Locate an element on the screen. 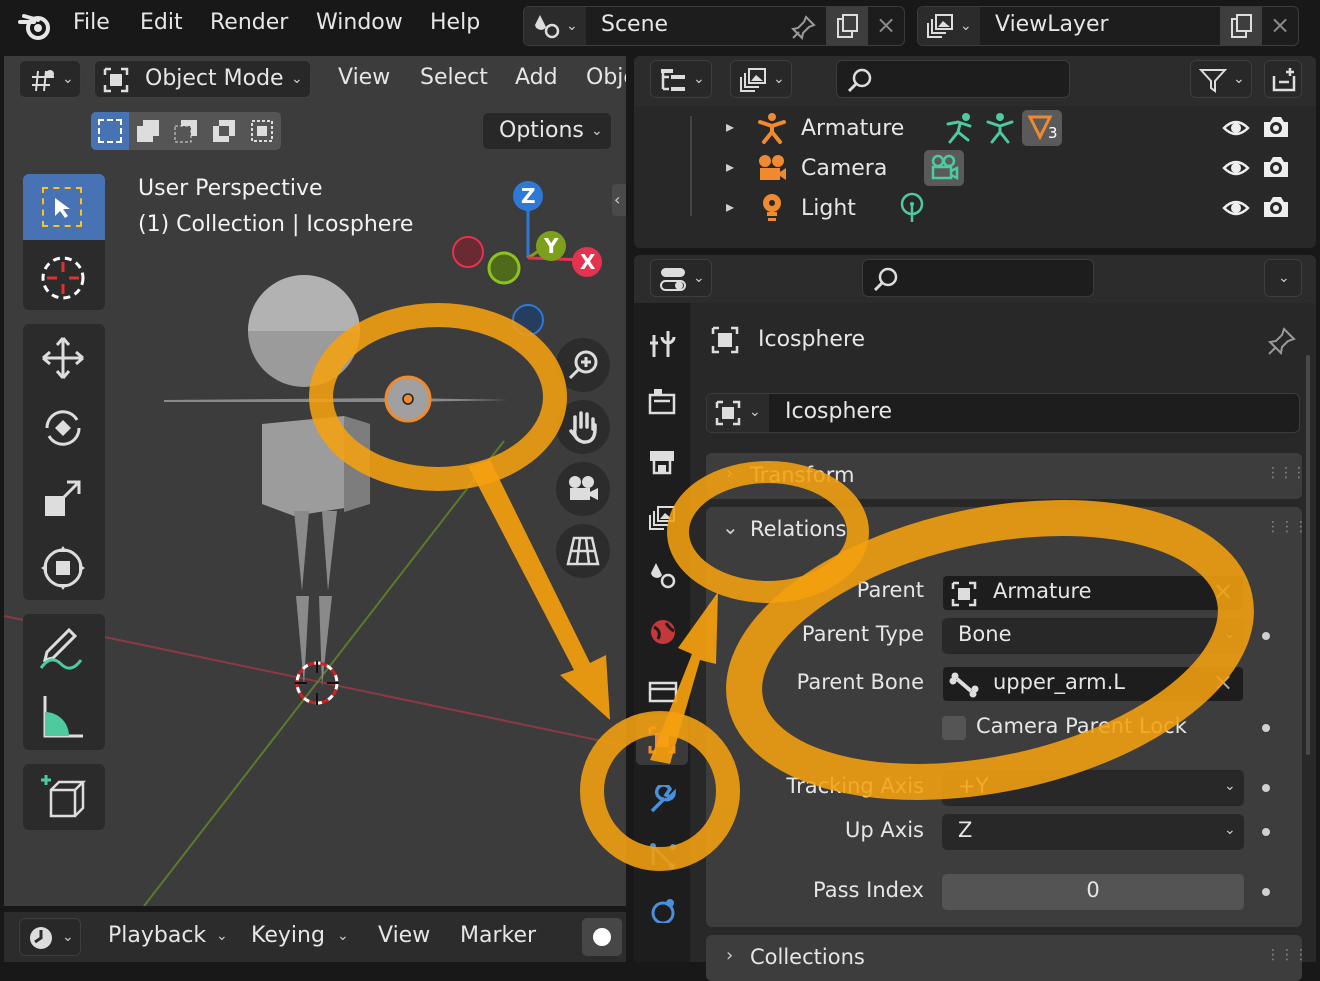 The width and height of the screenshot is (1320, 981). pin-icon is located at coordinates (803, 27).